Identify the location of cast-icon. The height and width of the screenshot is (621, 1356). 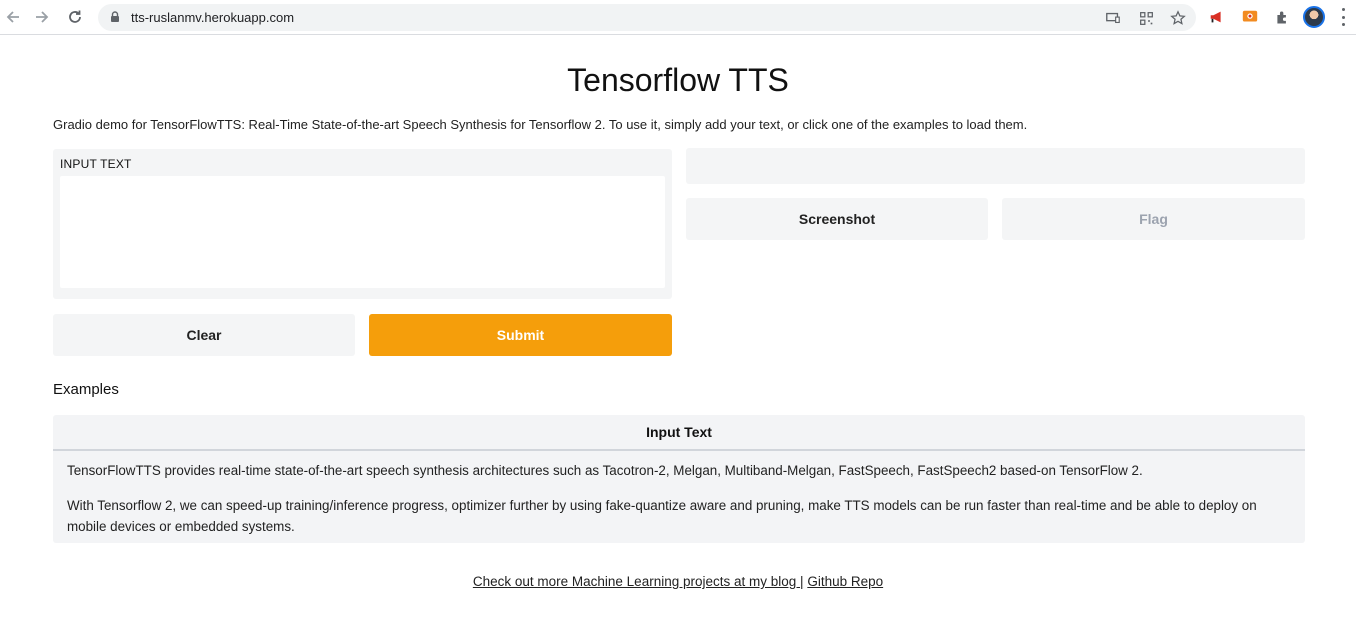
(1113, 18).